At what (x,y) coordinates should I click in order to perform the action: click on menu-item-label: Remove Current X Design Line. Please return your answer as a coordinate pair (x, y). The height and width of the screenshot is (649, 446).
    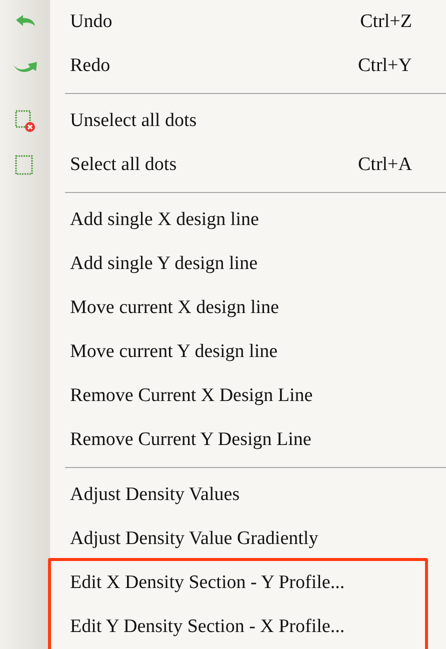
    Looking at the image, I should click on (192, 396).